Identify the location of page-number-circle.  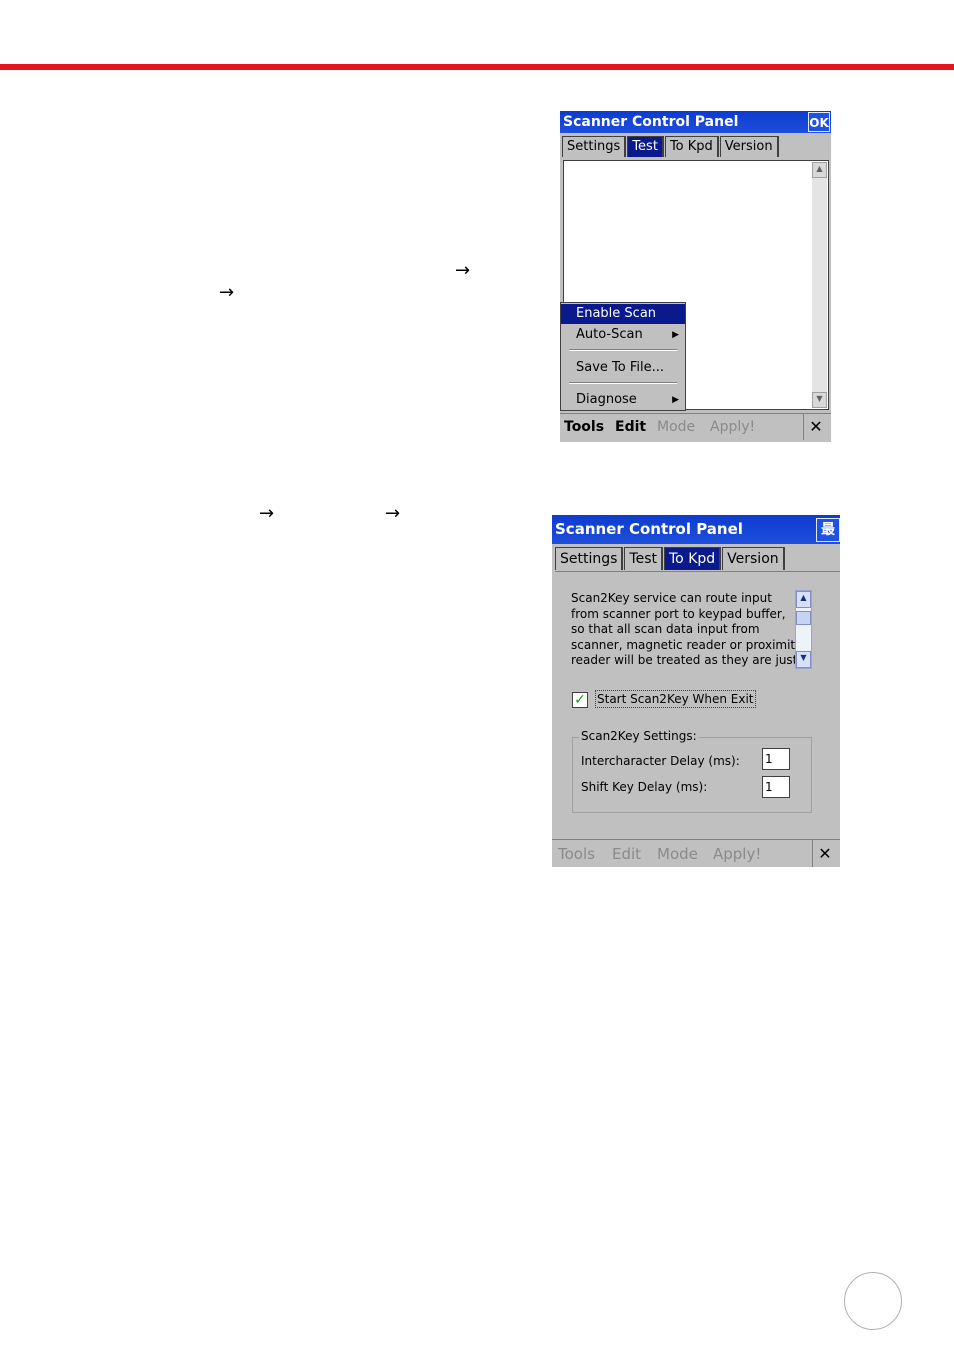
(873, 1301).